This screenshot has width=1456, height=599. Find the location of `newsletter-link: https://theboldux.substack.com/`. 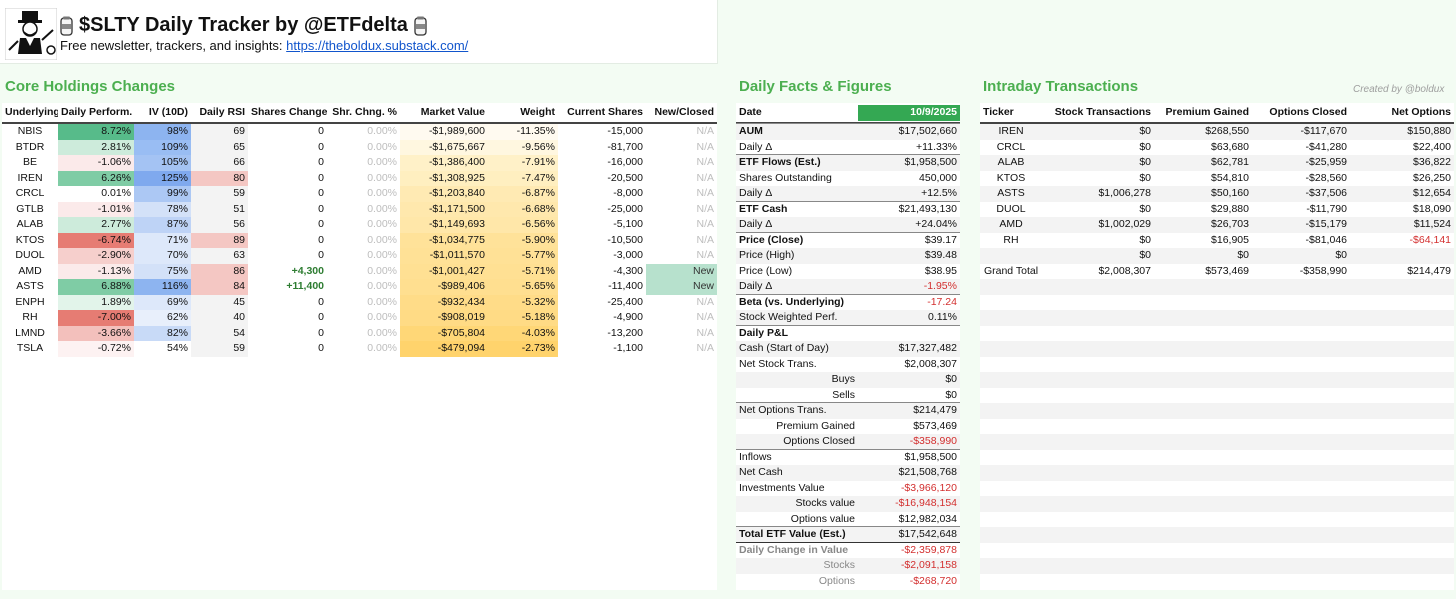

newsletter-link: https://theboldux.substack.com/ is located at coordinates (377, 45).